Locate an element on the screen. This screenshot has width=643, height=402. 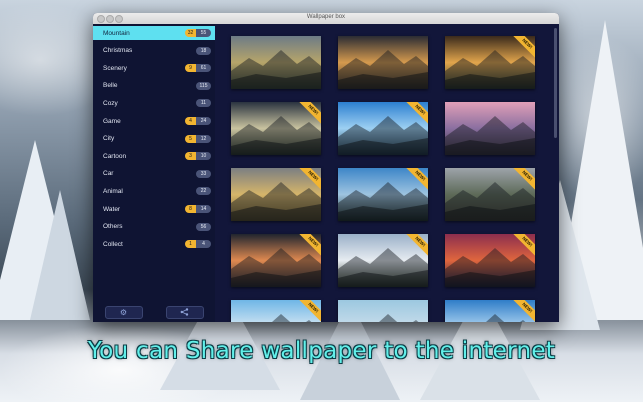
new-count-badge: 8 is located at coordinates (190, 209).